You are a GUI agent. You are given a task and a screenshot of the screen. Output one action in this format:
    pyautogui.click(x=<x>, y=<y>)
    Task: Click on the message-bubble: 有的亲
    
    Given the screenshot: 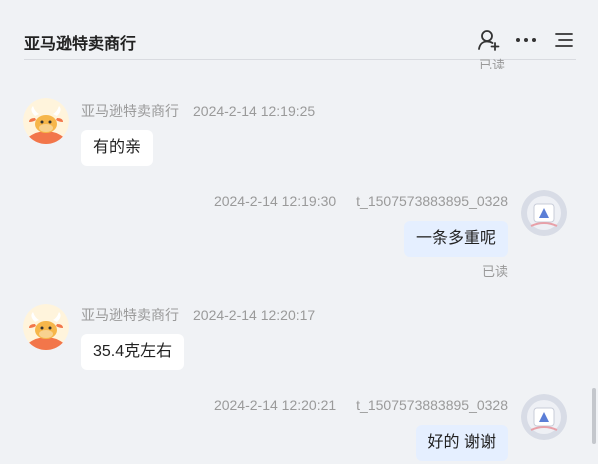 What is the action you would take?
    pyautogui.click(x=117, y=148)
    